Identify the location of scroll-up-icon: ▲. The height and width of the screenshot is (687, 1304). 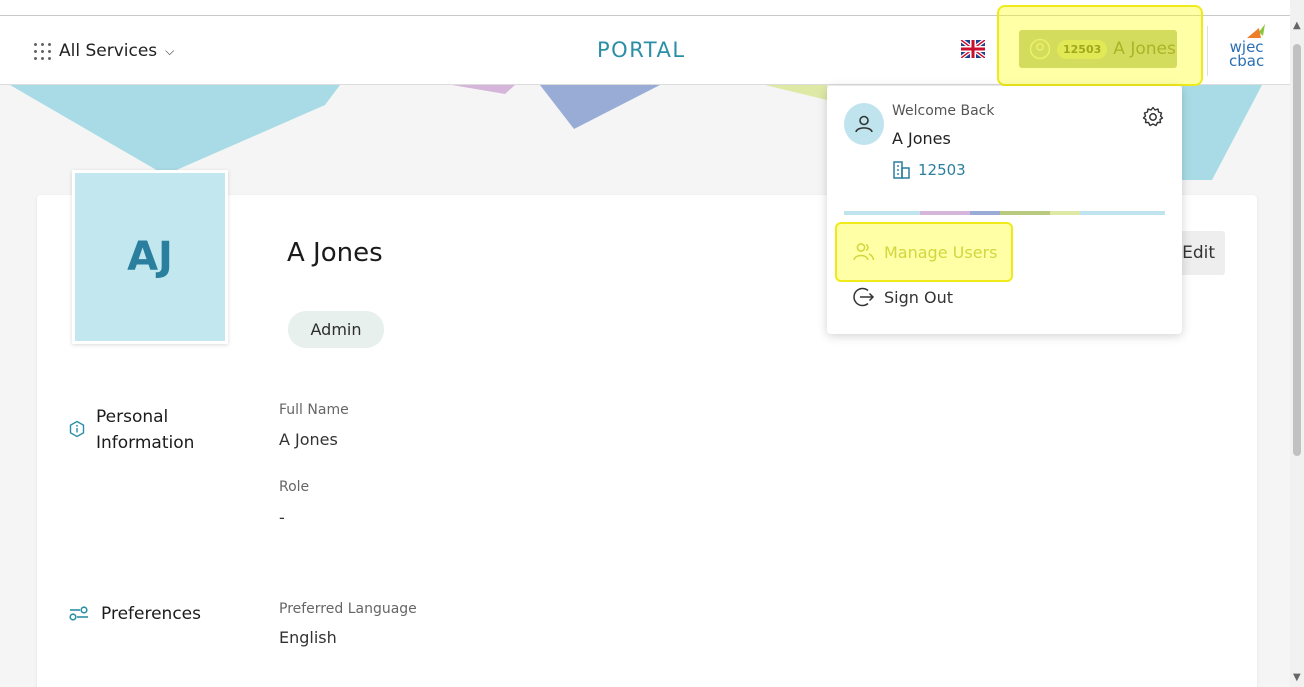
(1297, 25).